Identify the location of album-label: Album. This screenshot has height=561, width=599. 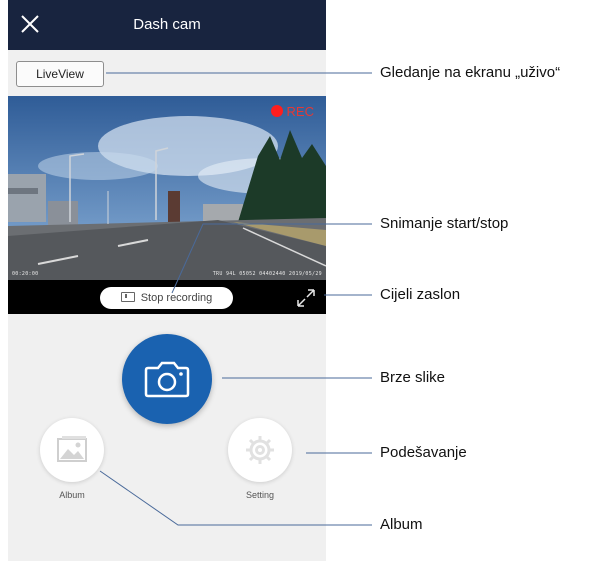
(72, 495).